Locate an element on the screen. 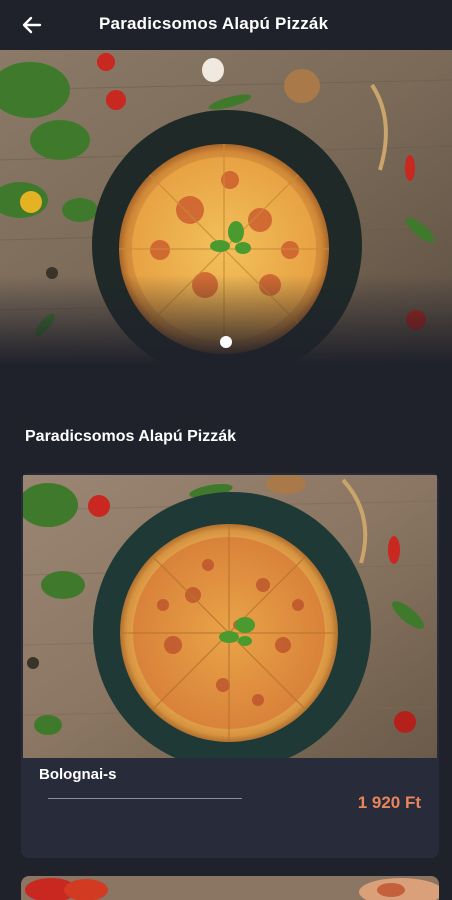  next-product-image is located at coordinates (230, 888).